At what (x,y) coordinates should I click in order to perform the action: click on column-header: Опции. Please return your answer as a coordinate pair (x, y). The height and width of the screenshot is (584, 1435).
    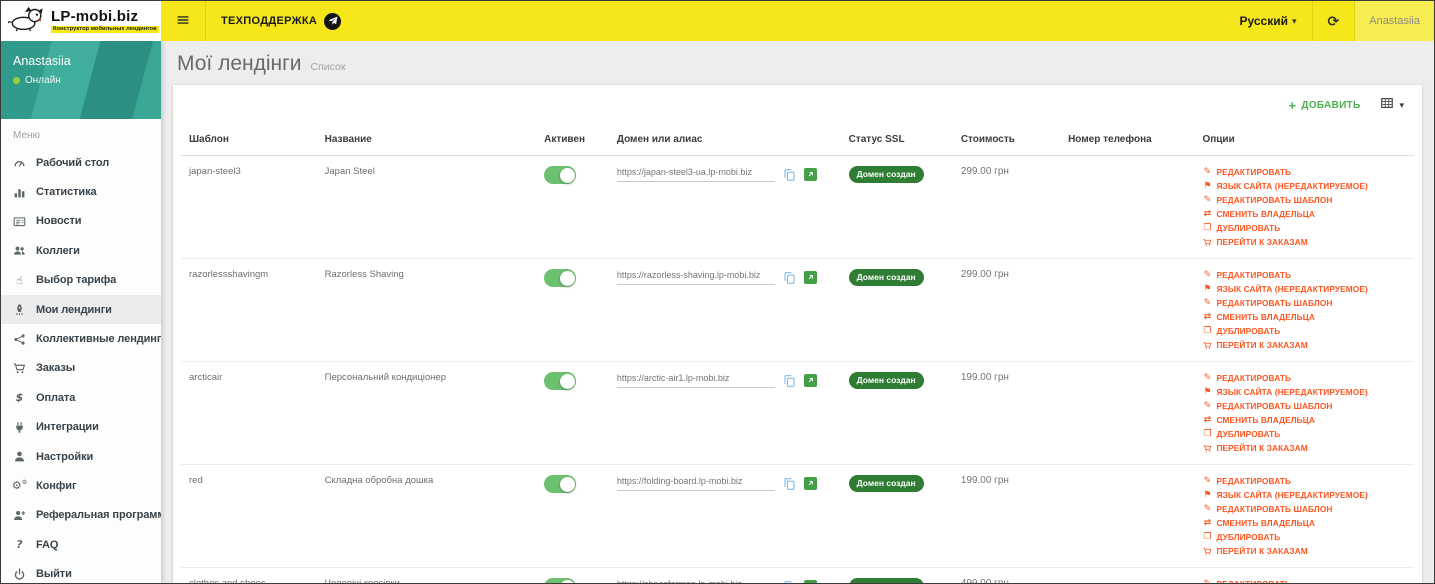
    Looking at the image, I should click on (1304, 140).